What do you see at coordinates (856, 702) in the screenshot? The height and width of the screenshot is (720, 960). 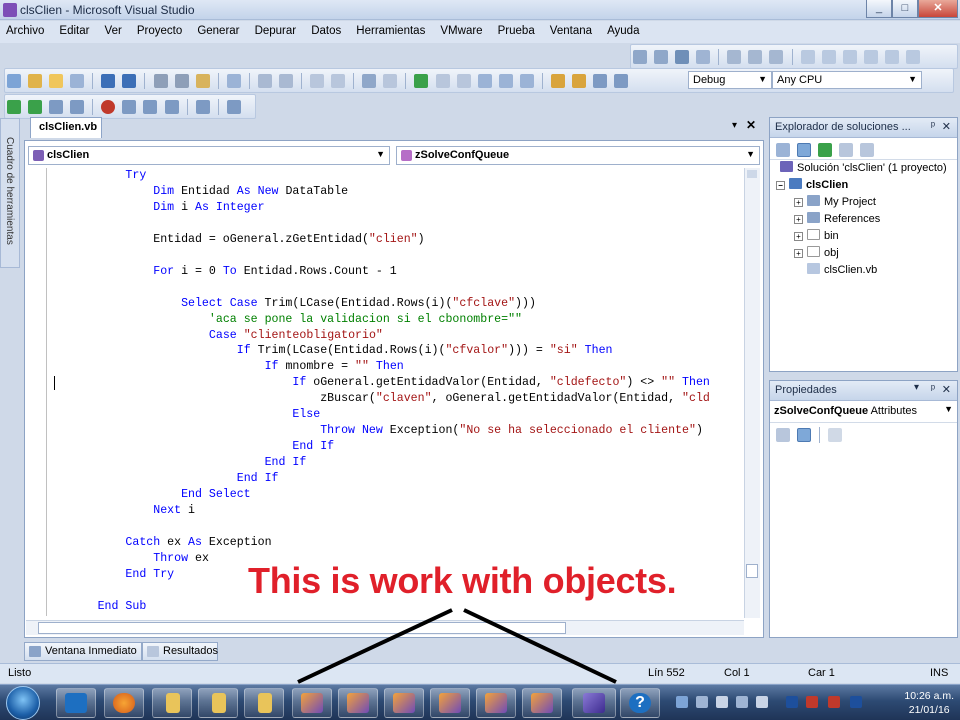 I see `app-tray-icon` at bounding box center [856, 702].